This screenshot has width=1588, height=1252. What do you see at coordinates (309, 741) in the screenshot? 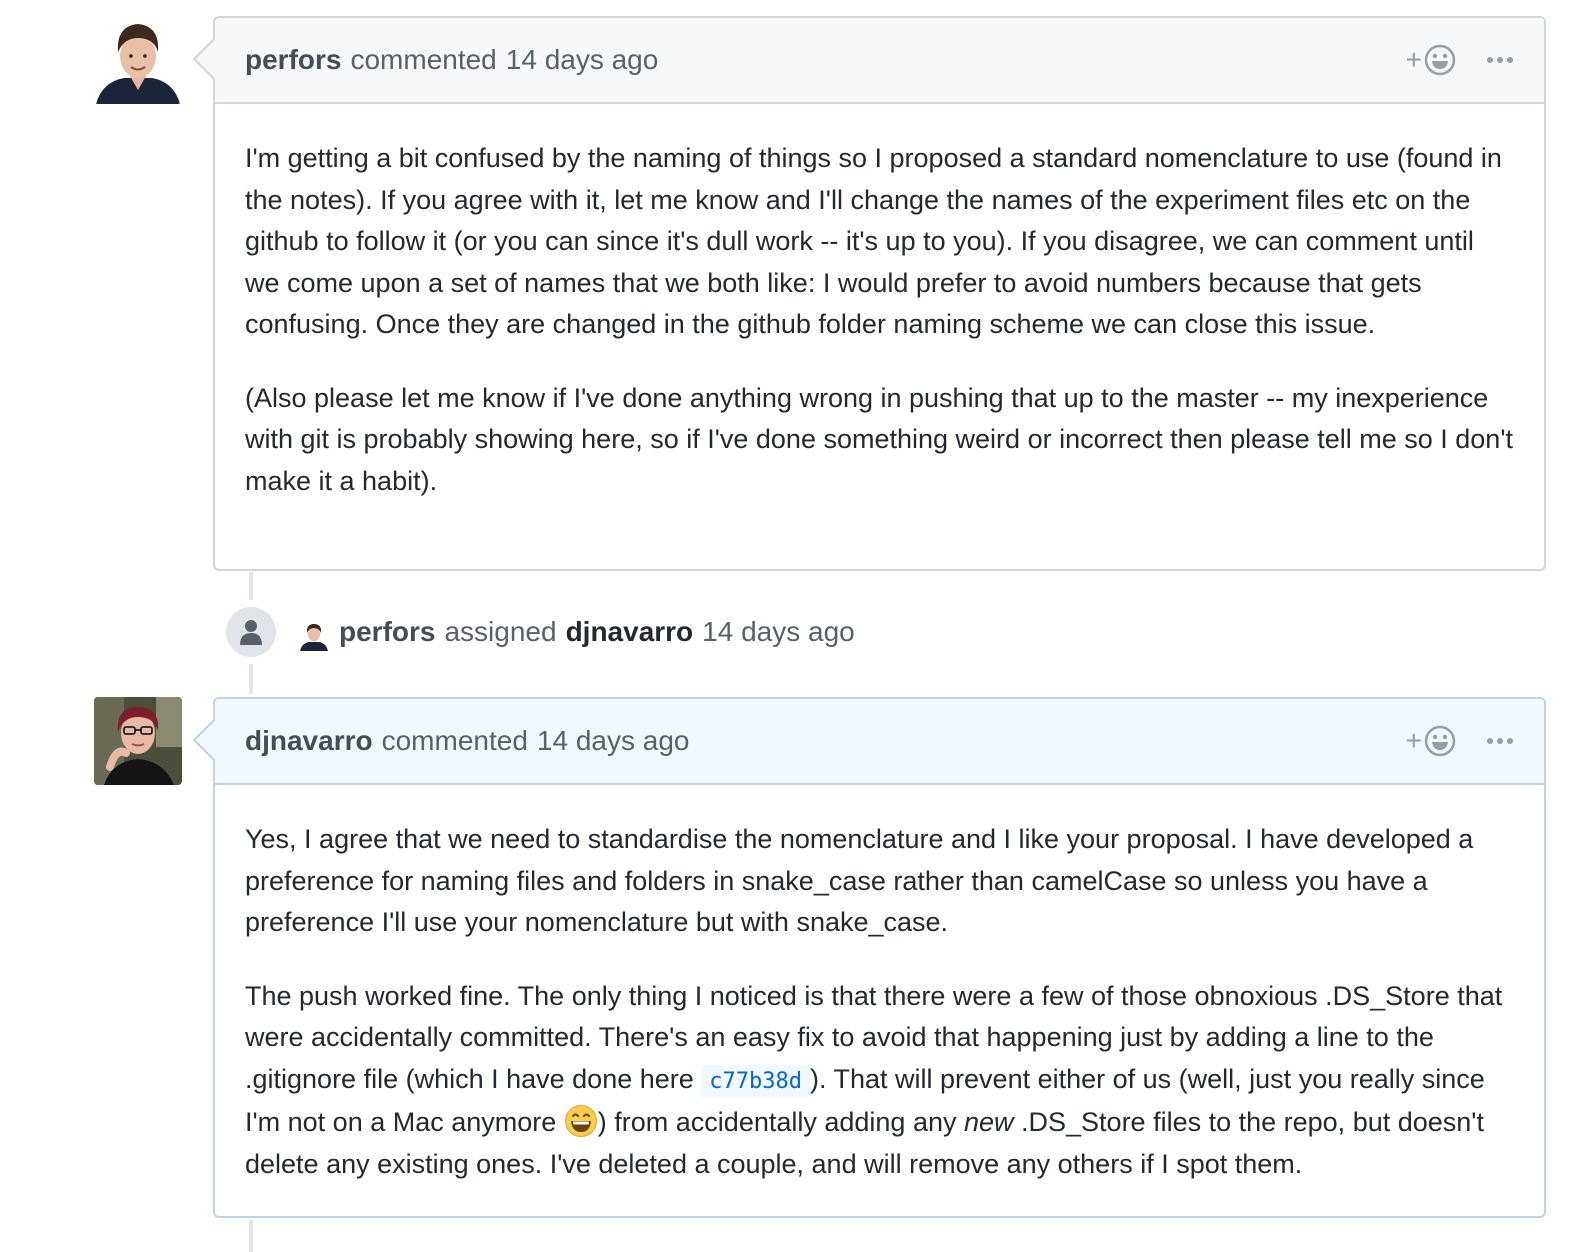
I see `comment-author: djnavarro` at bounding box center [309, 741].